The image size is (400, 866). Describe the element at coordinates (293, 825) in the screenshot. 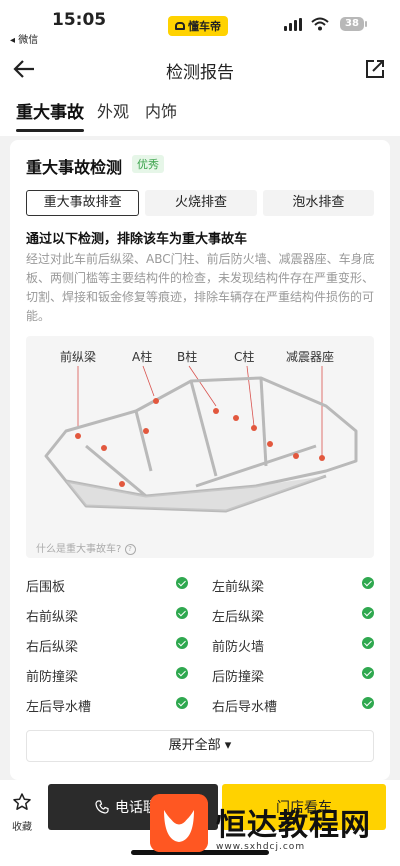

I see `watermark-text: 恒达教程网` at that location.